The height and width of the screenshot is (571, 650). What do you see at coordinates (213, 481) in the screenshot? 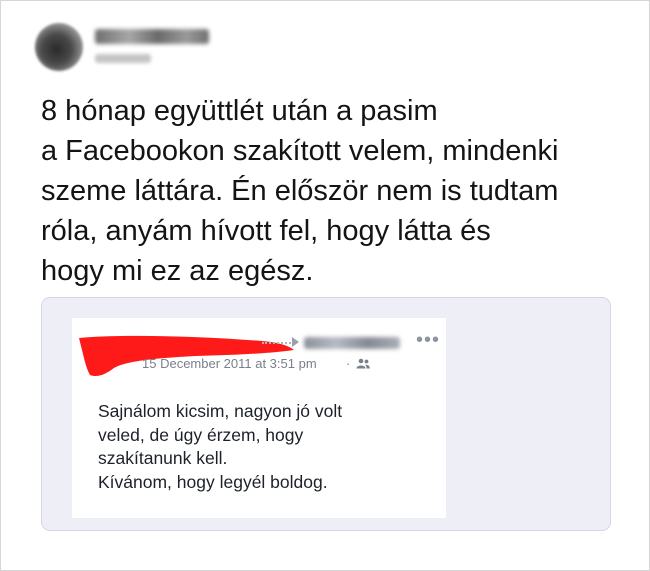
I see `message-line: Kívánom, hogy legyél boldog.` at bounding box center [213, 481].